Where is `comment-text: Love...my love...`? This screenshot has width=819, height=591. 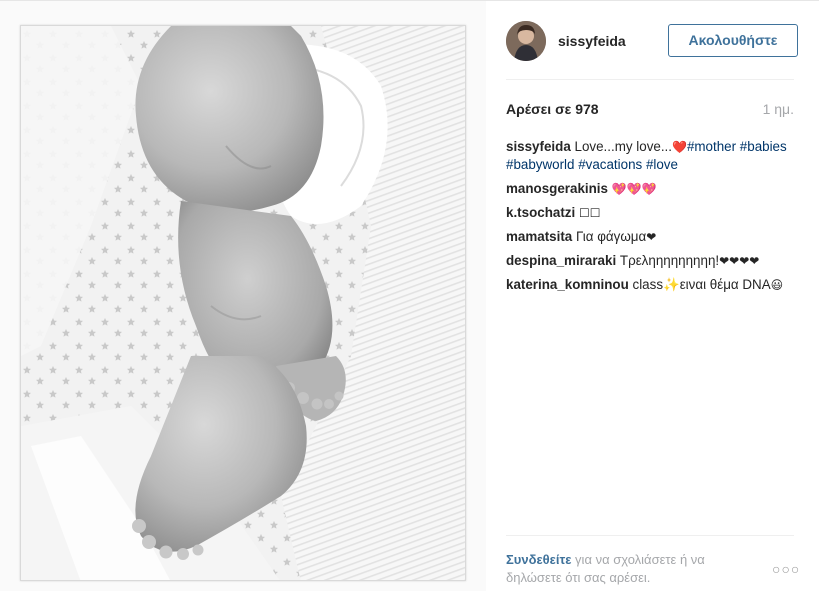
comment-text: Love...my love... is located at coordinates (623, 146).